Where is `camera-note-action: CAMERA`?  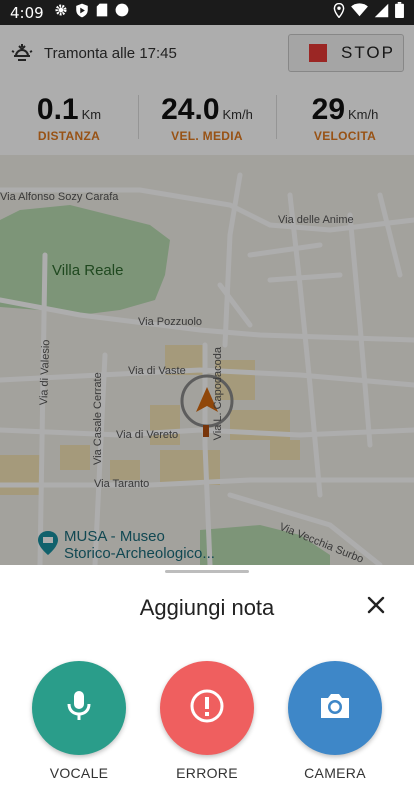 camera-note-action: CAMERA is located at coordinates (335, 721).